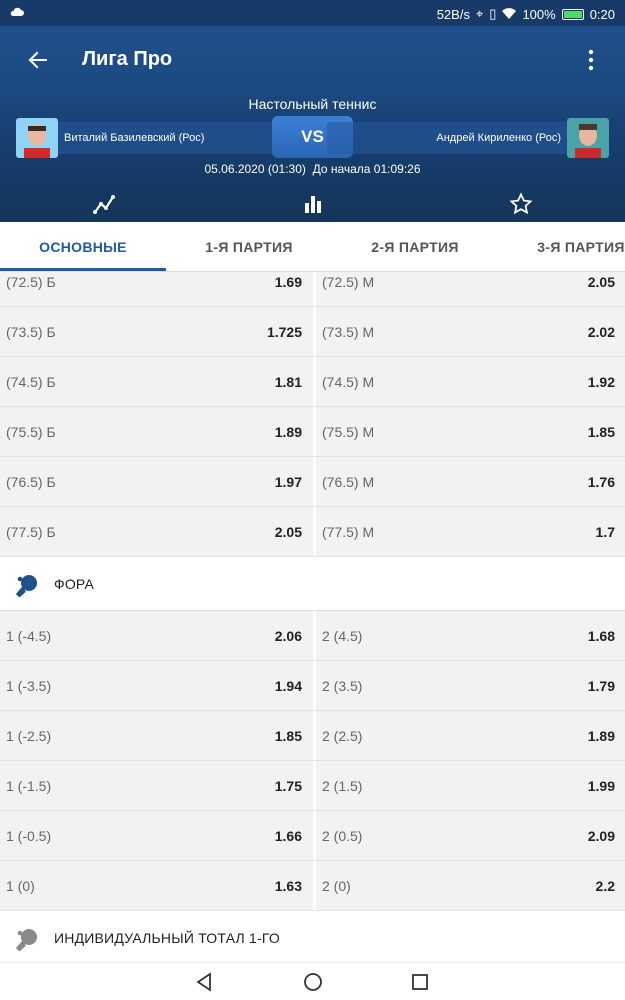 Image resolution: width=625 pixels, height=1000 pixels. I want to click on location-icon: ⌖, so click(479, 13).